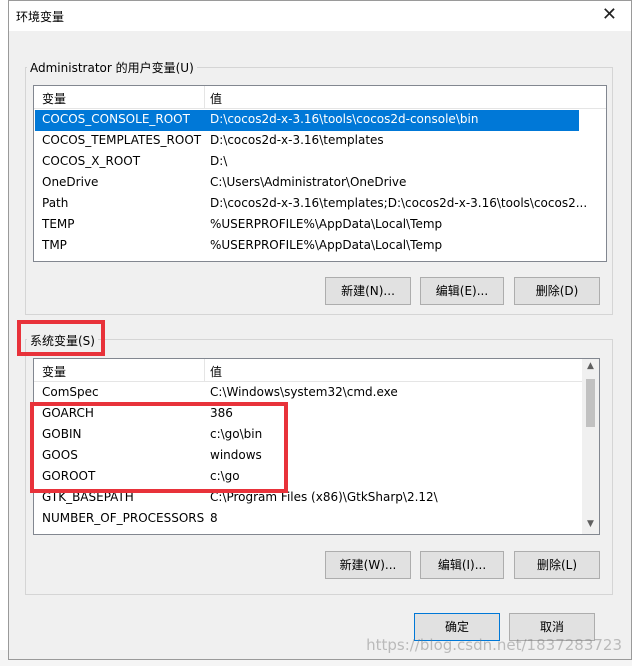  I want to click on vertical-scrollbar: ▲ ▼, so click(590, 446).